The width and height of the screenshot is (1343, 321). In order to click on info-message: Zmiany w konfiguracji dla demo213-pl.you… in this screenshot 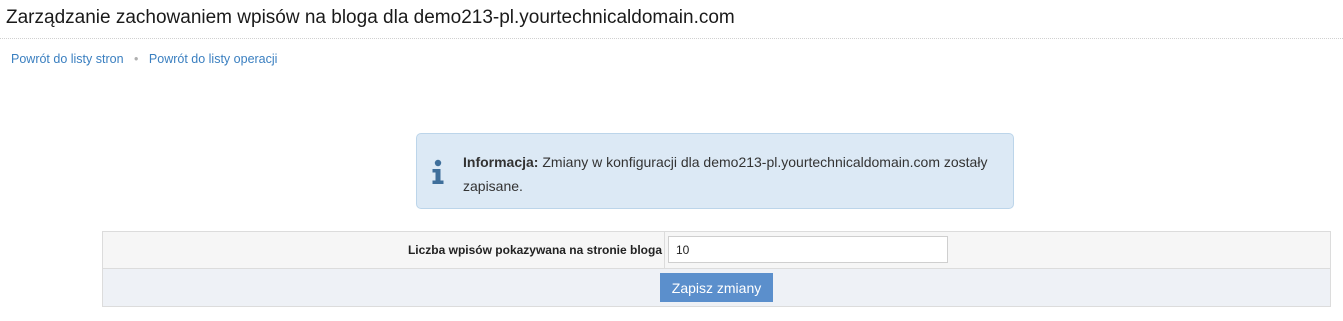, I will do `click(725, 174)`.